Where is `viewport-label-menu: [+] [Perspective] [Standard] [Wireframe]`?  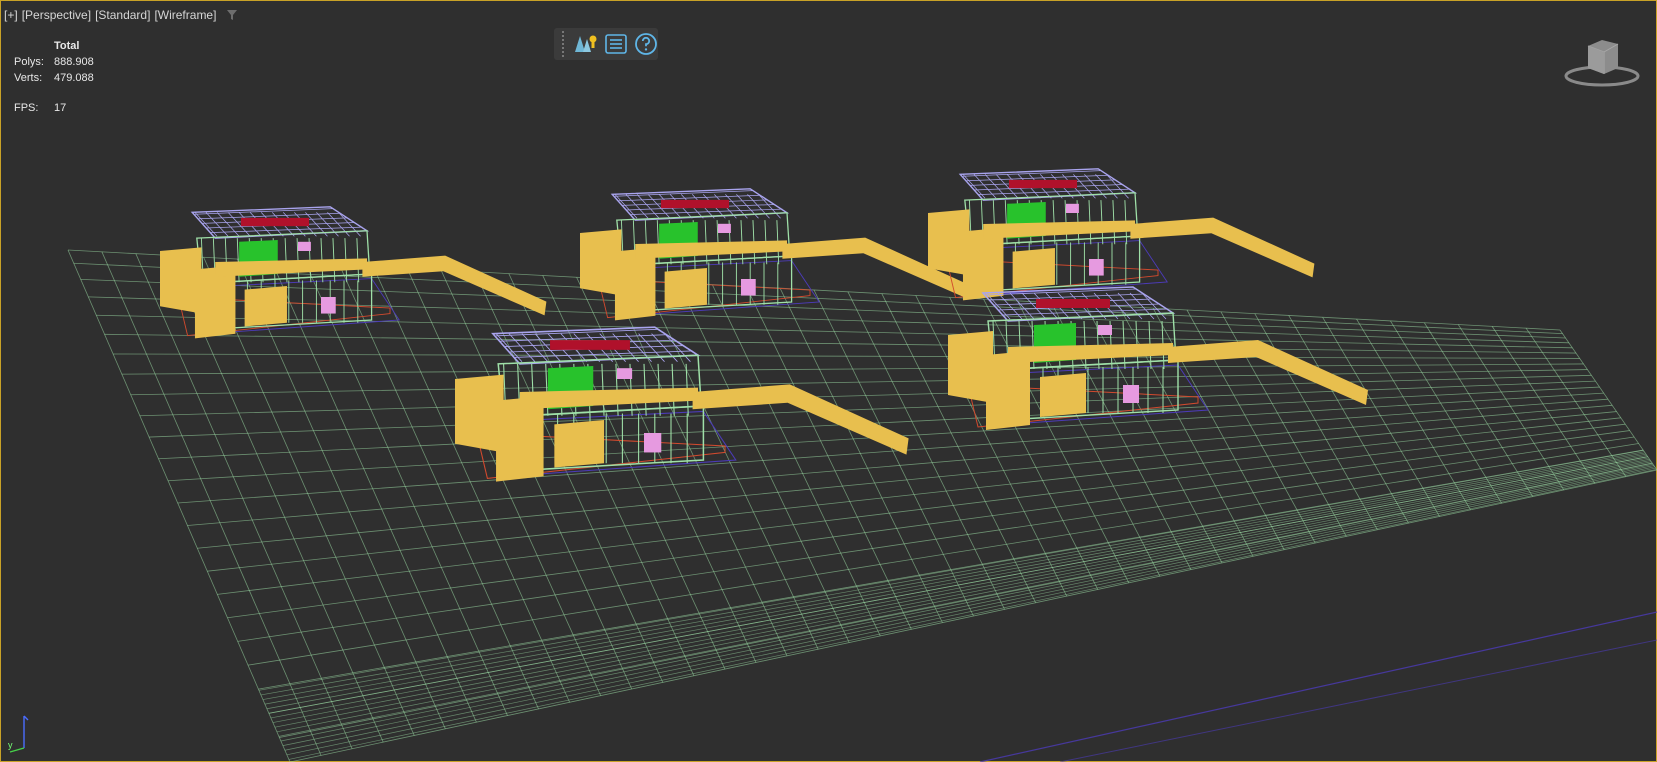 viewport-label-menu: [+] [Perspective] [Standard] [Wireframe] is located at coordinates (121, 15).